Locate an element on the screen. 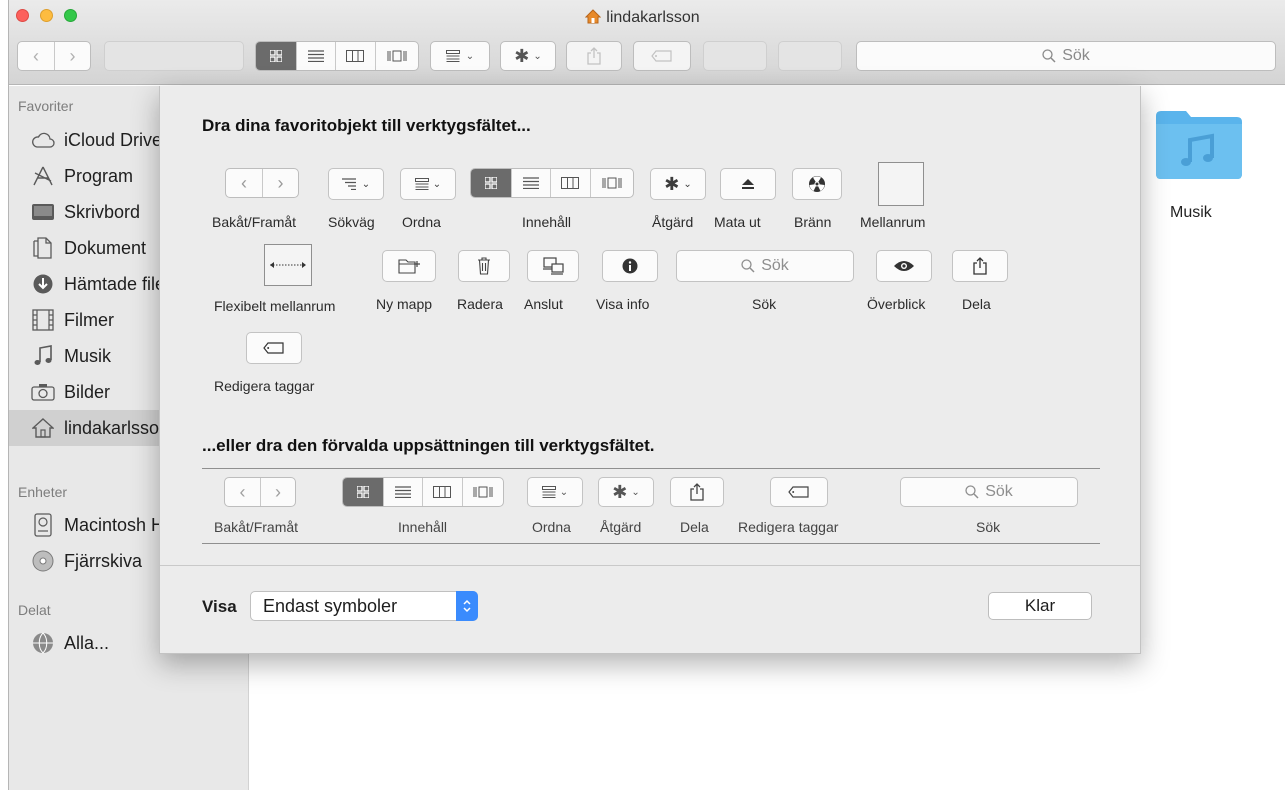 The height and width of the screenshot is (790, 1285). palette-item-eject: Mata ut is located at coordinates (745, 199).